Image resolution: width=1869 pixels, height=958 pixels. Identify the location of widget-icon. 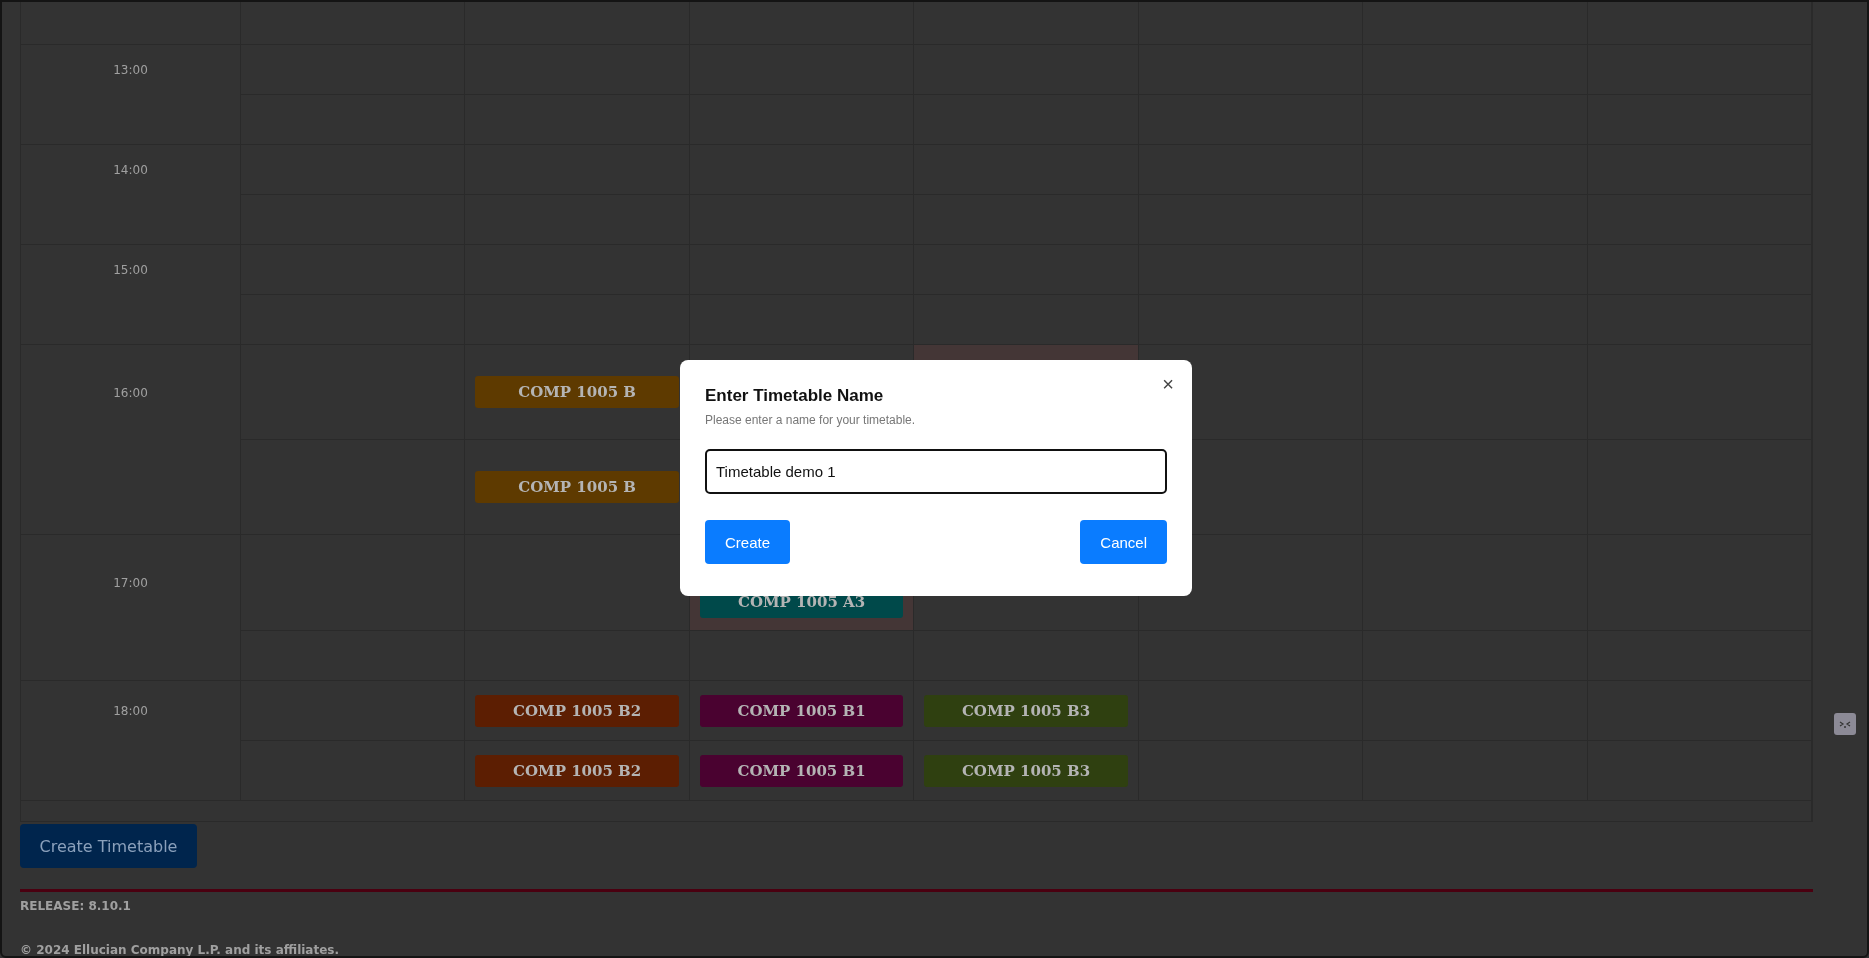
(1845, 724).